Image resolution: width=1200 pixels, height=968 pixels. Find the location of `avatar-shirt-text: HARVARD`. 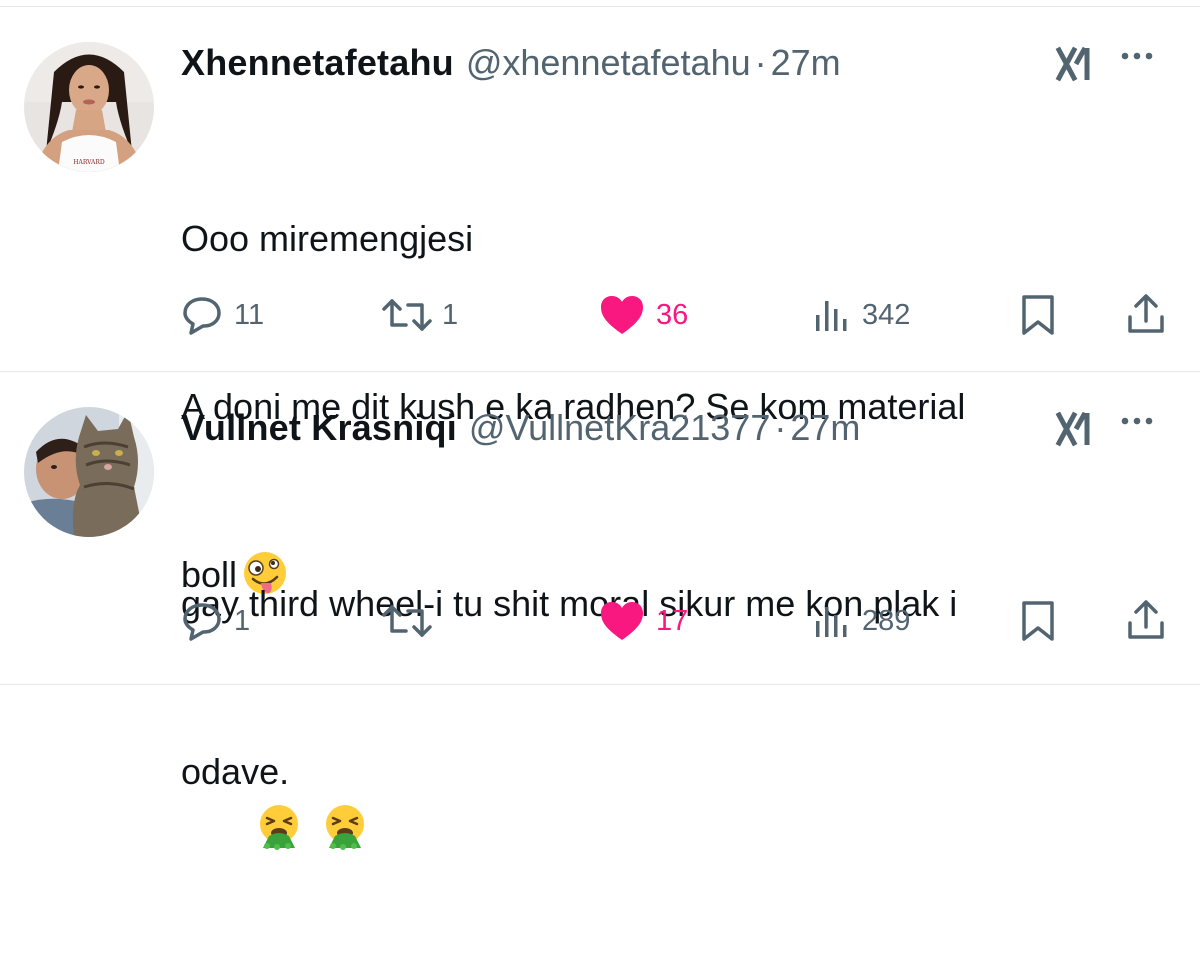

avatar-shirt-text: HARVARD is located at coordinates (89, 162).